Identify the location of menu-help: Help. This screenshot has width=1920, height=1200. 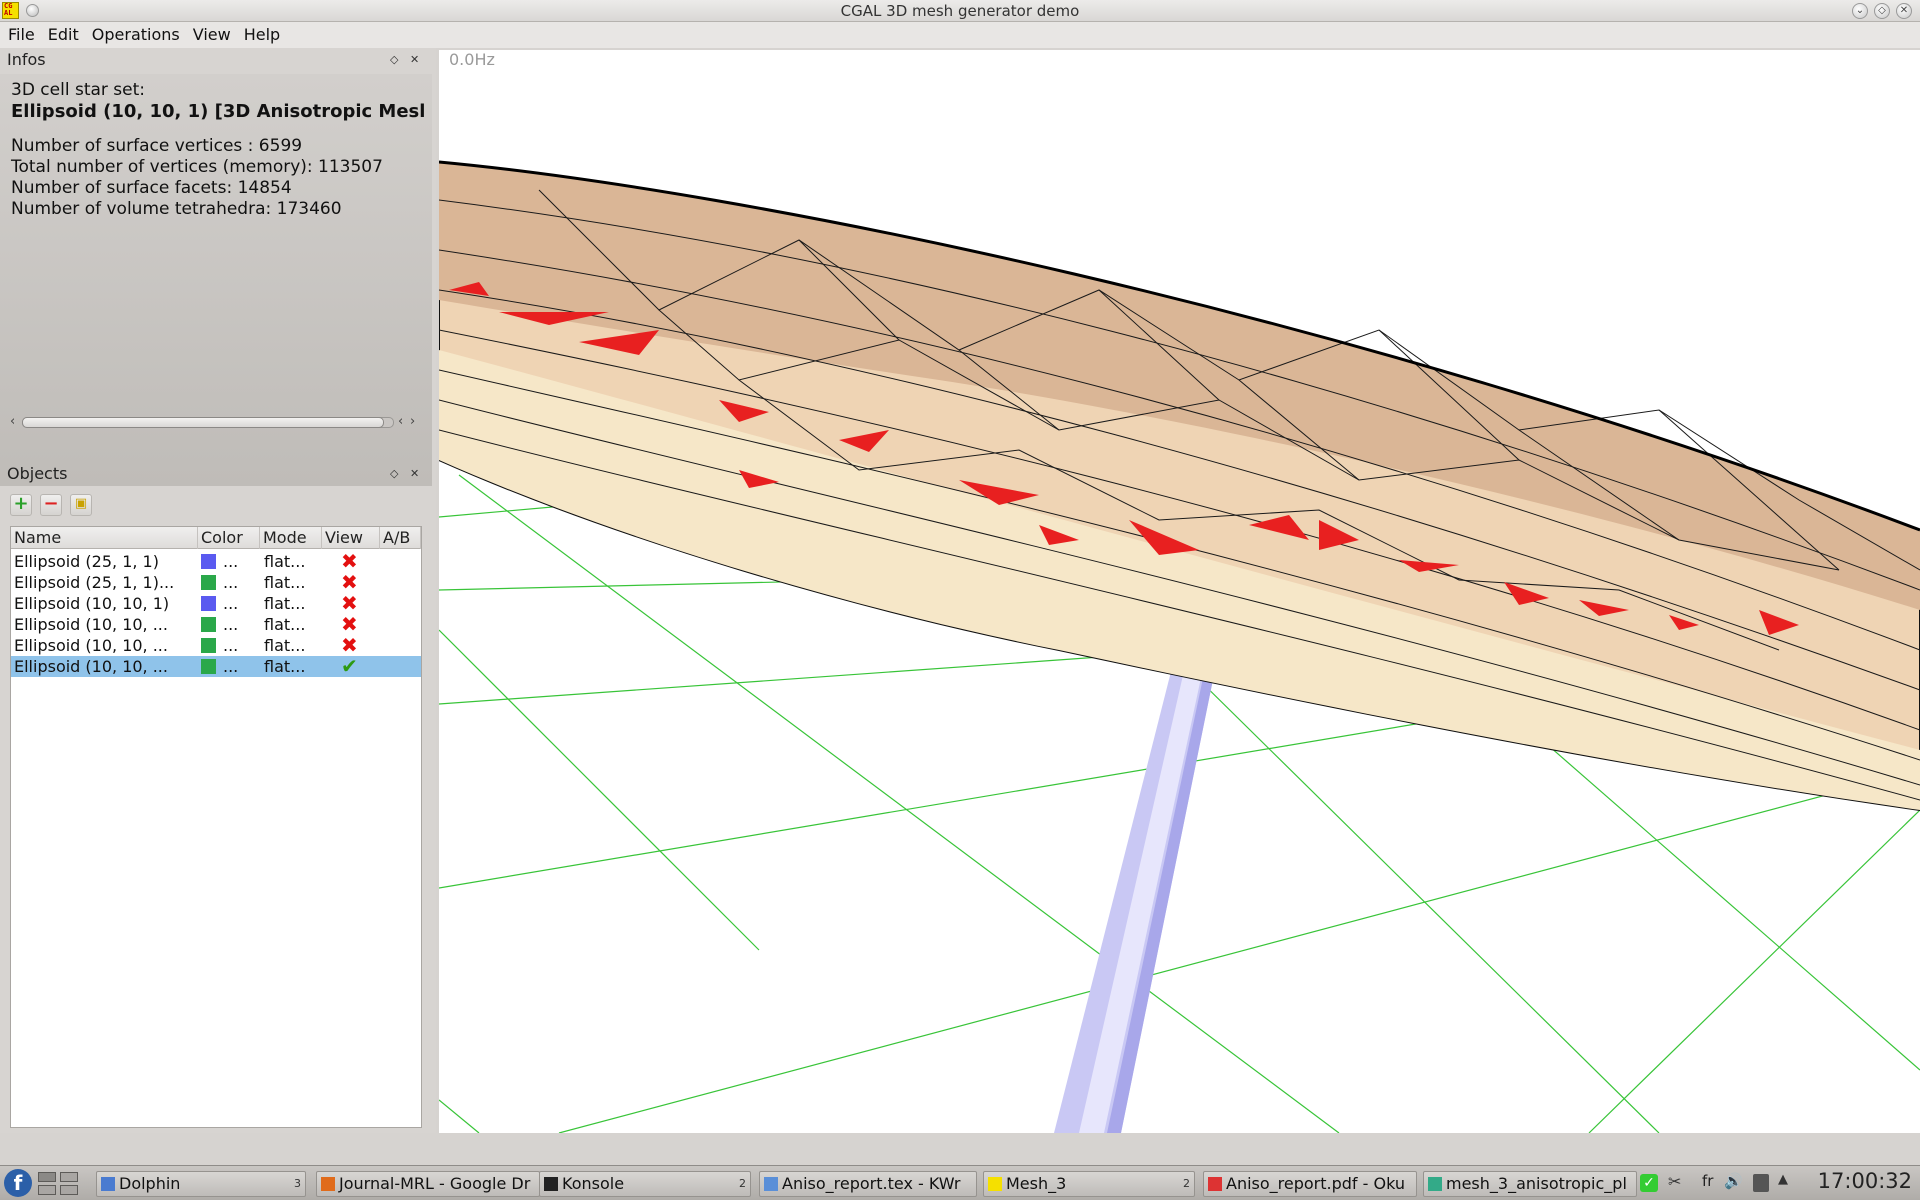
(262, 35).